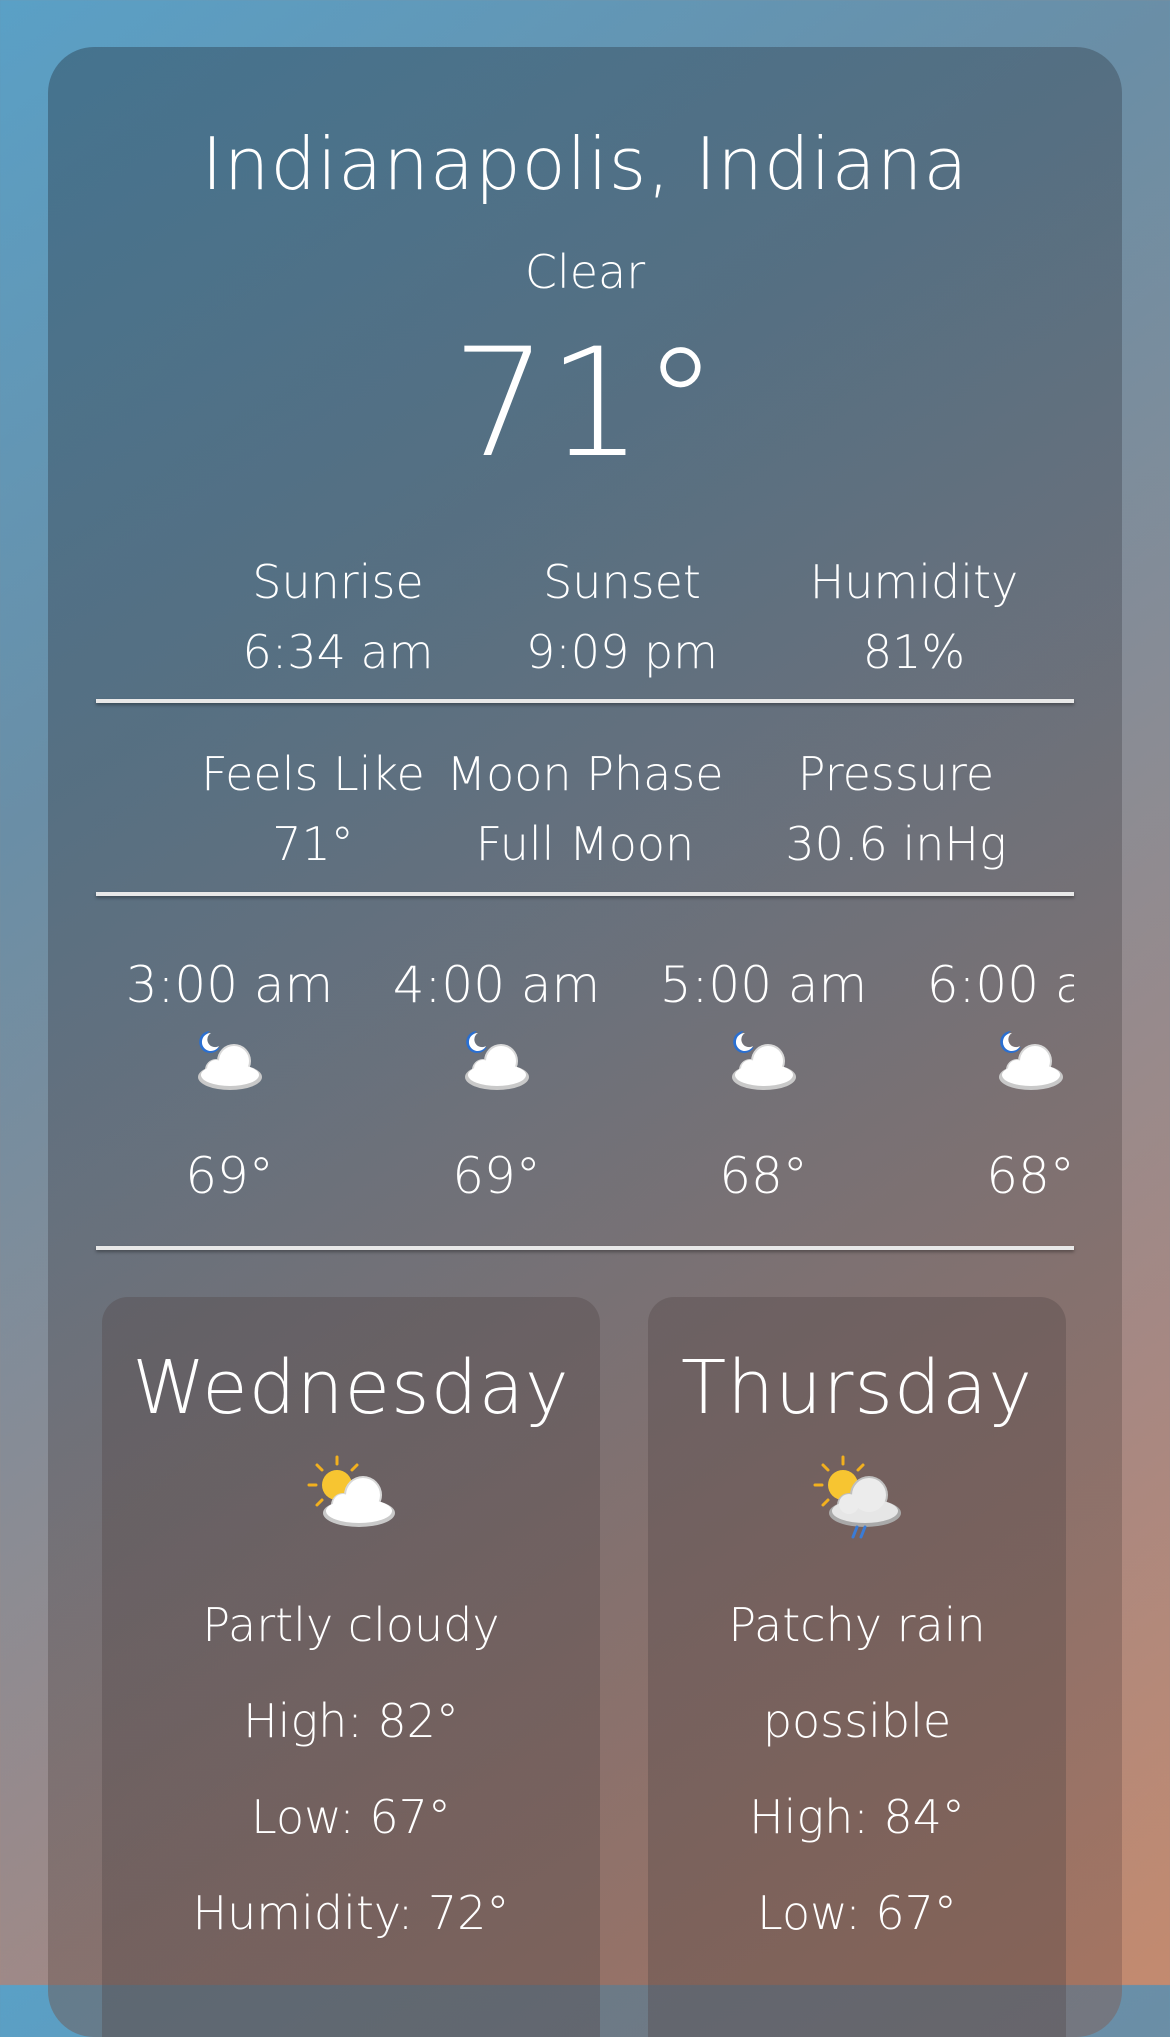  I want to click on day-name: Wednesday, so click(351, 1388).